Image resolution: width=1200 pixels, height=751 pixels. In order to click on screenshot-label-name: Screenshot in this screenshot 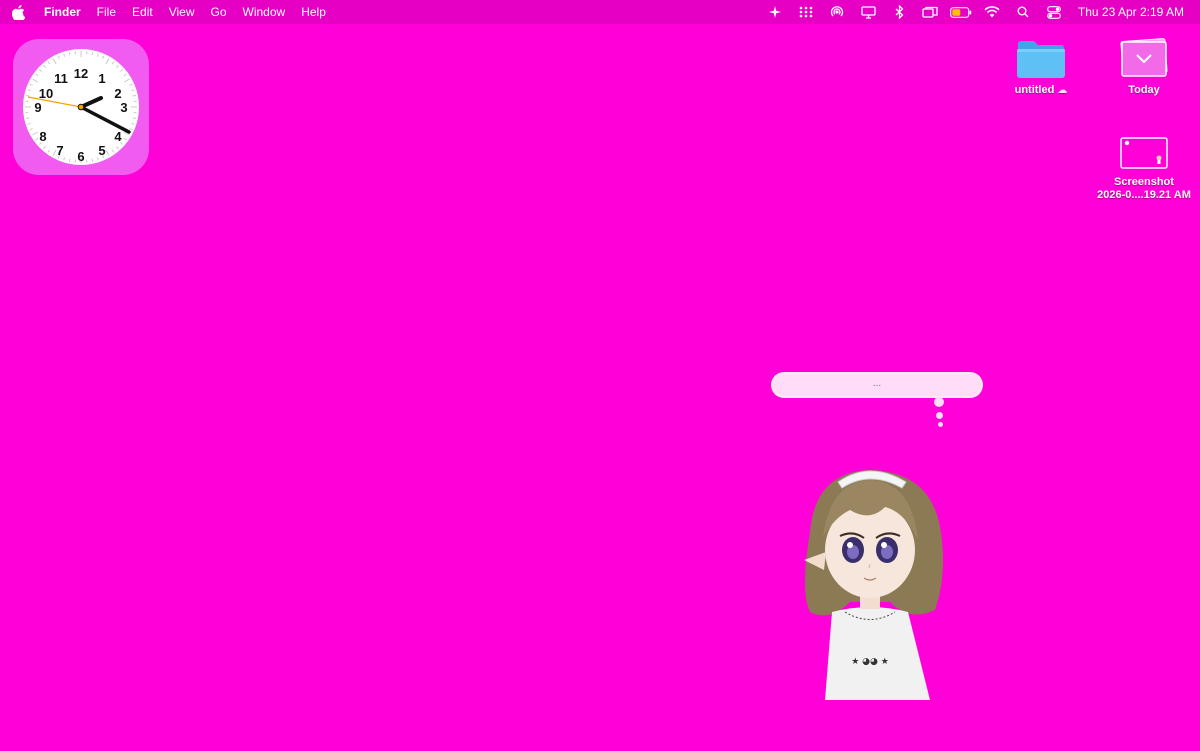, I will do `click(1144, 182)`.